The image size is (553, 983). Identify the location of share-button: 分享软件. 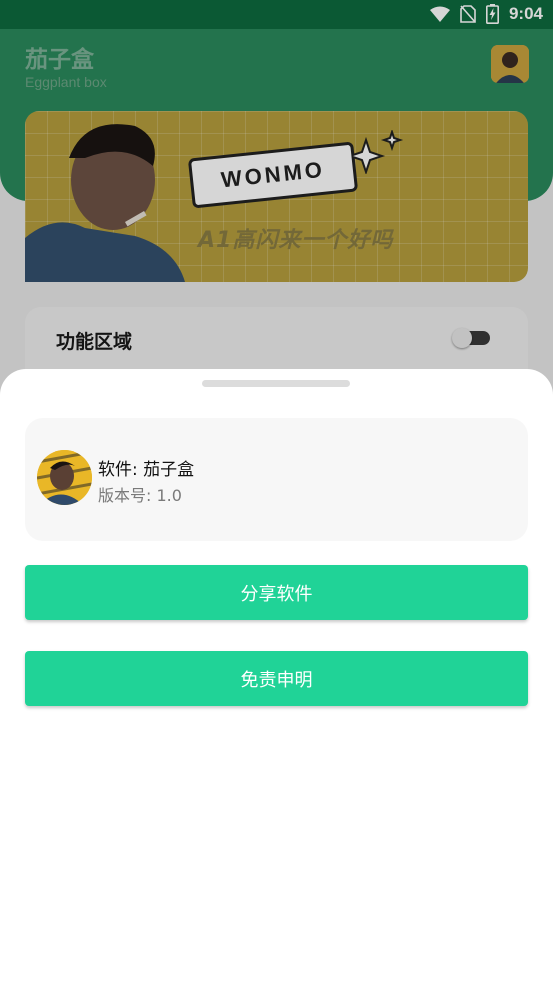
(276, 592).